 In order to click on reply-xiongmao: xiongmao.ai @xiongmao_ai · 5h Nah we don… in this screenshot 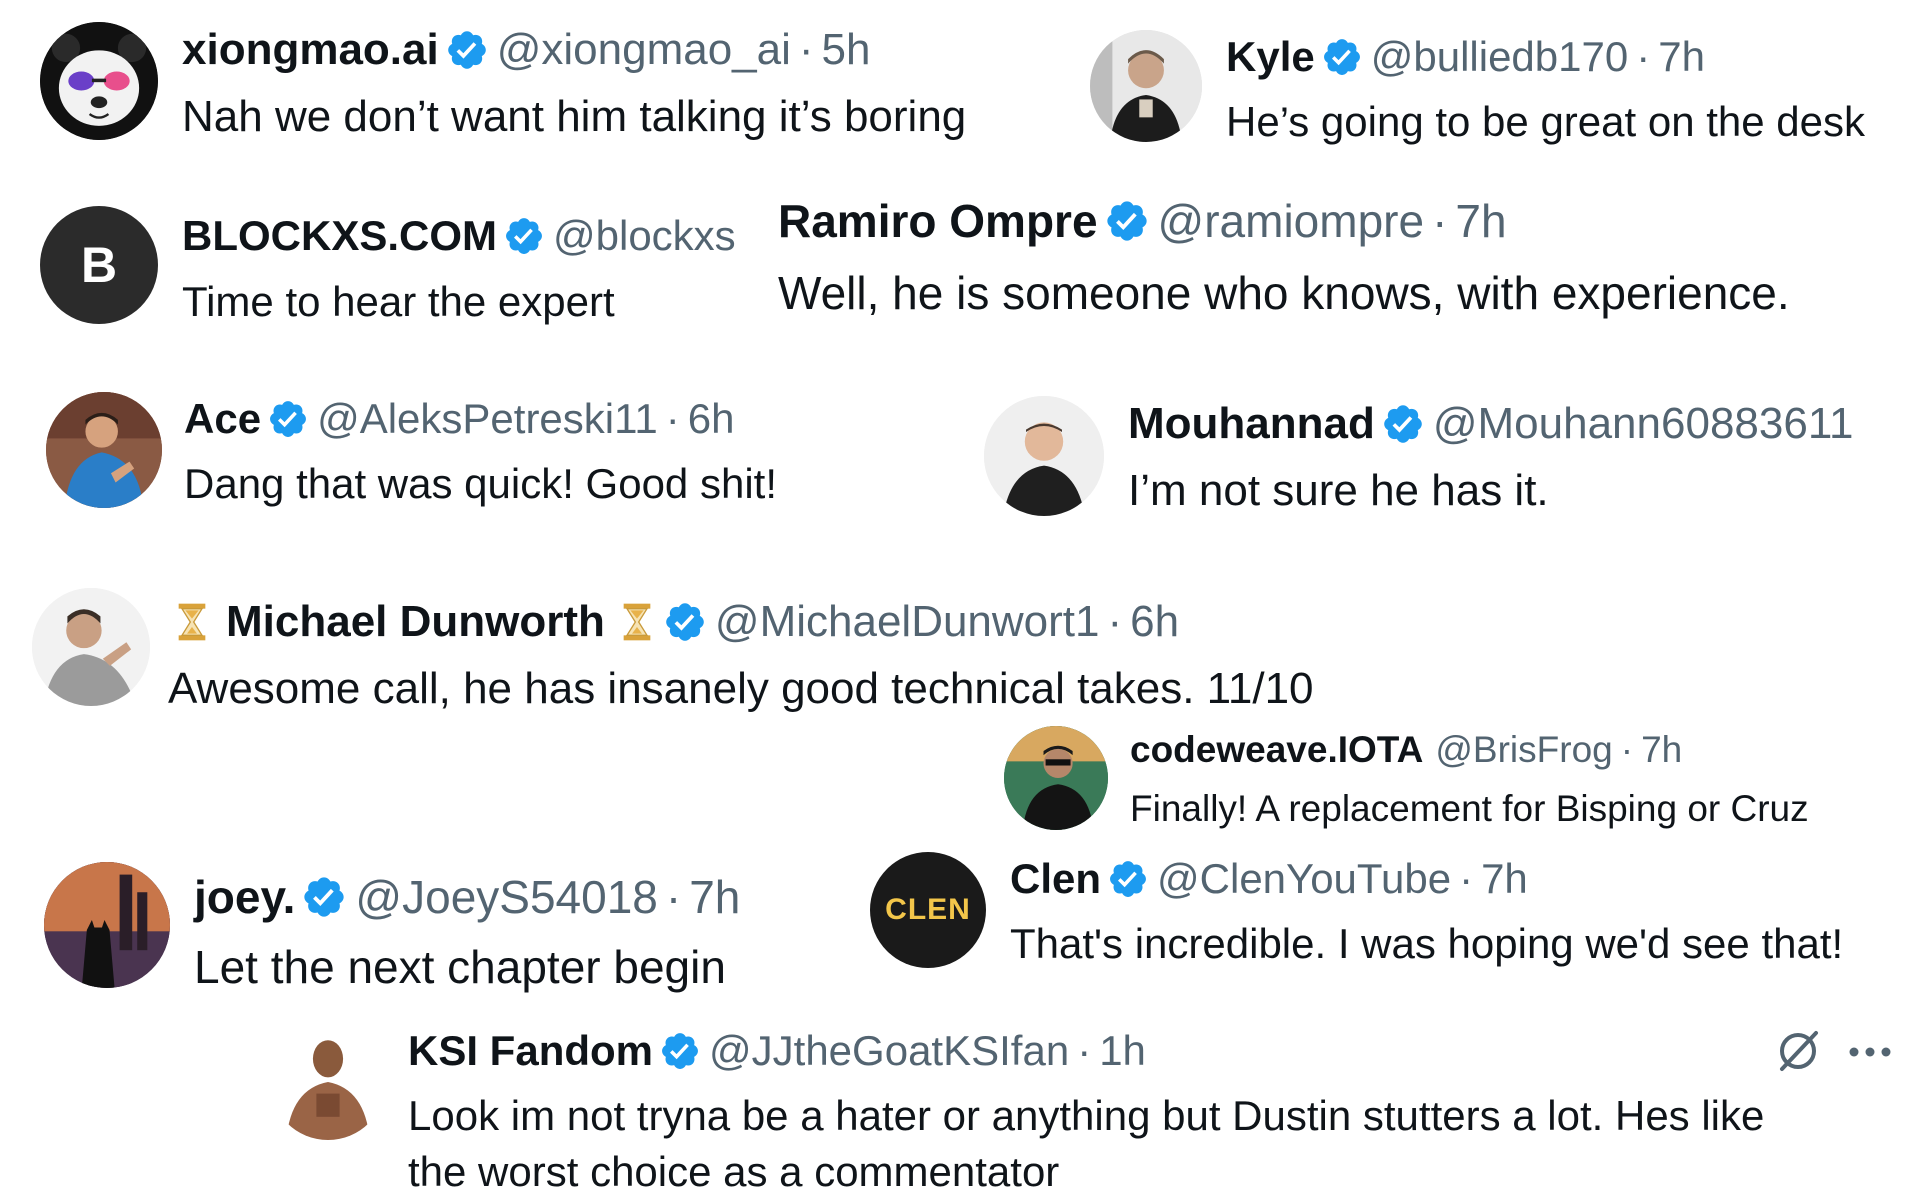, I will do `click(503, 82)`.